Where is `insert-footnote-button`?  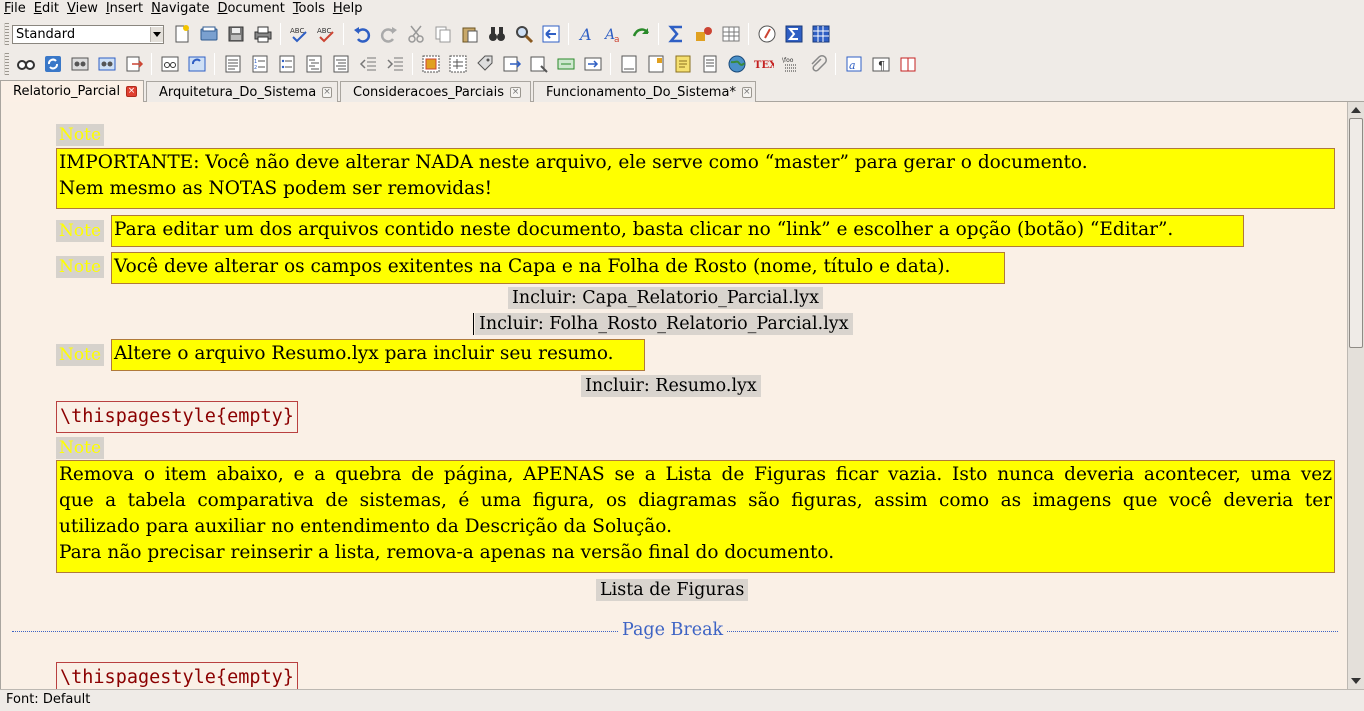 insert-footnote-button is located at coordinates (629, 64).